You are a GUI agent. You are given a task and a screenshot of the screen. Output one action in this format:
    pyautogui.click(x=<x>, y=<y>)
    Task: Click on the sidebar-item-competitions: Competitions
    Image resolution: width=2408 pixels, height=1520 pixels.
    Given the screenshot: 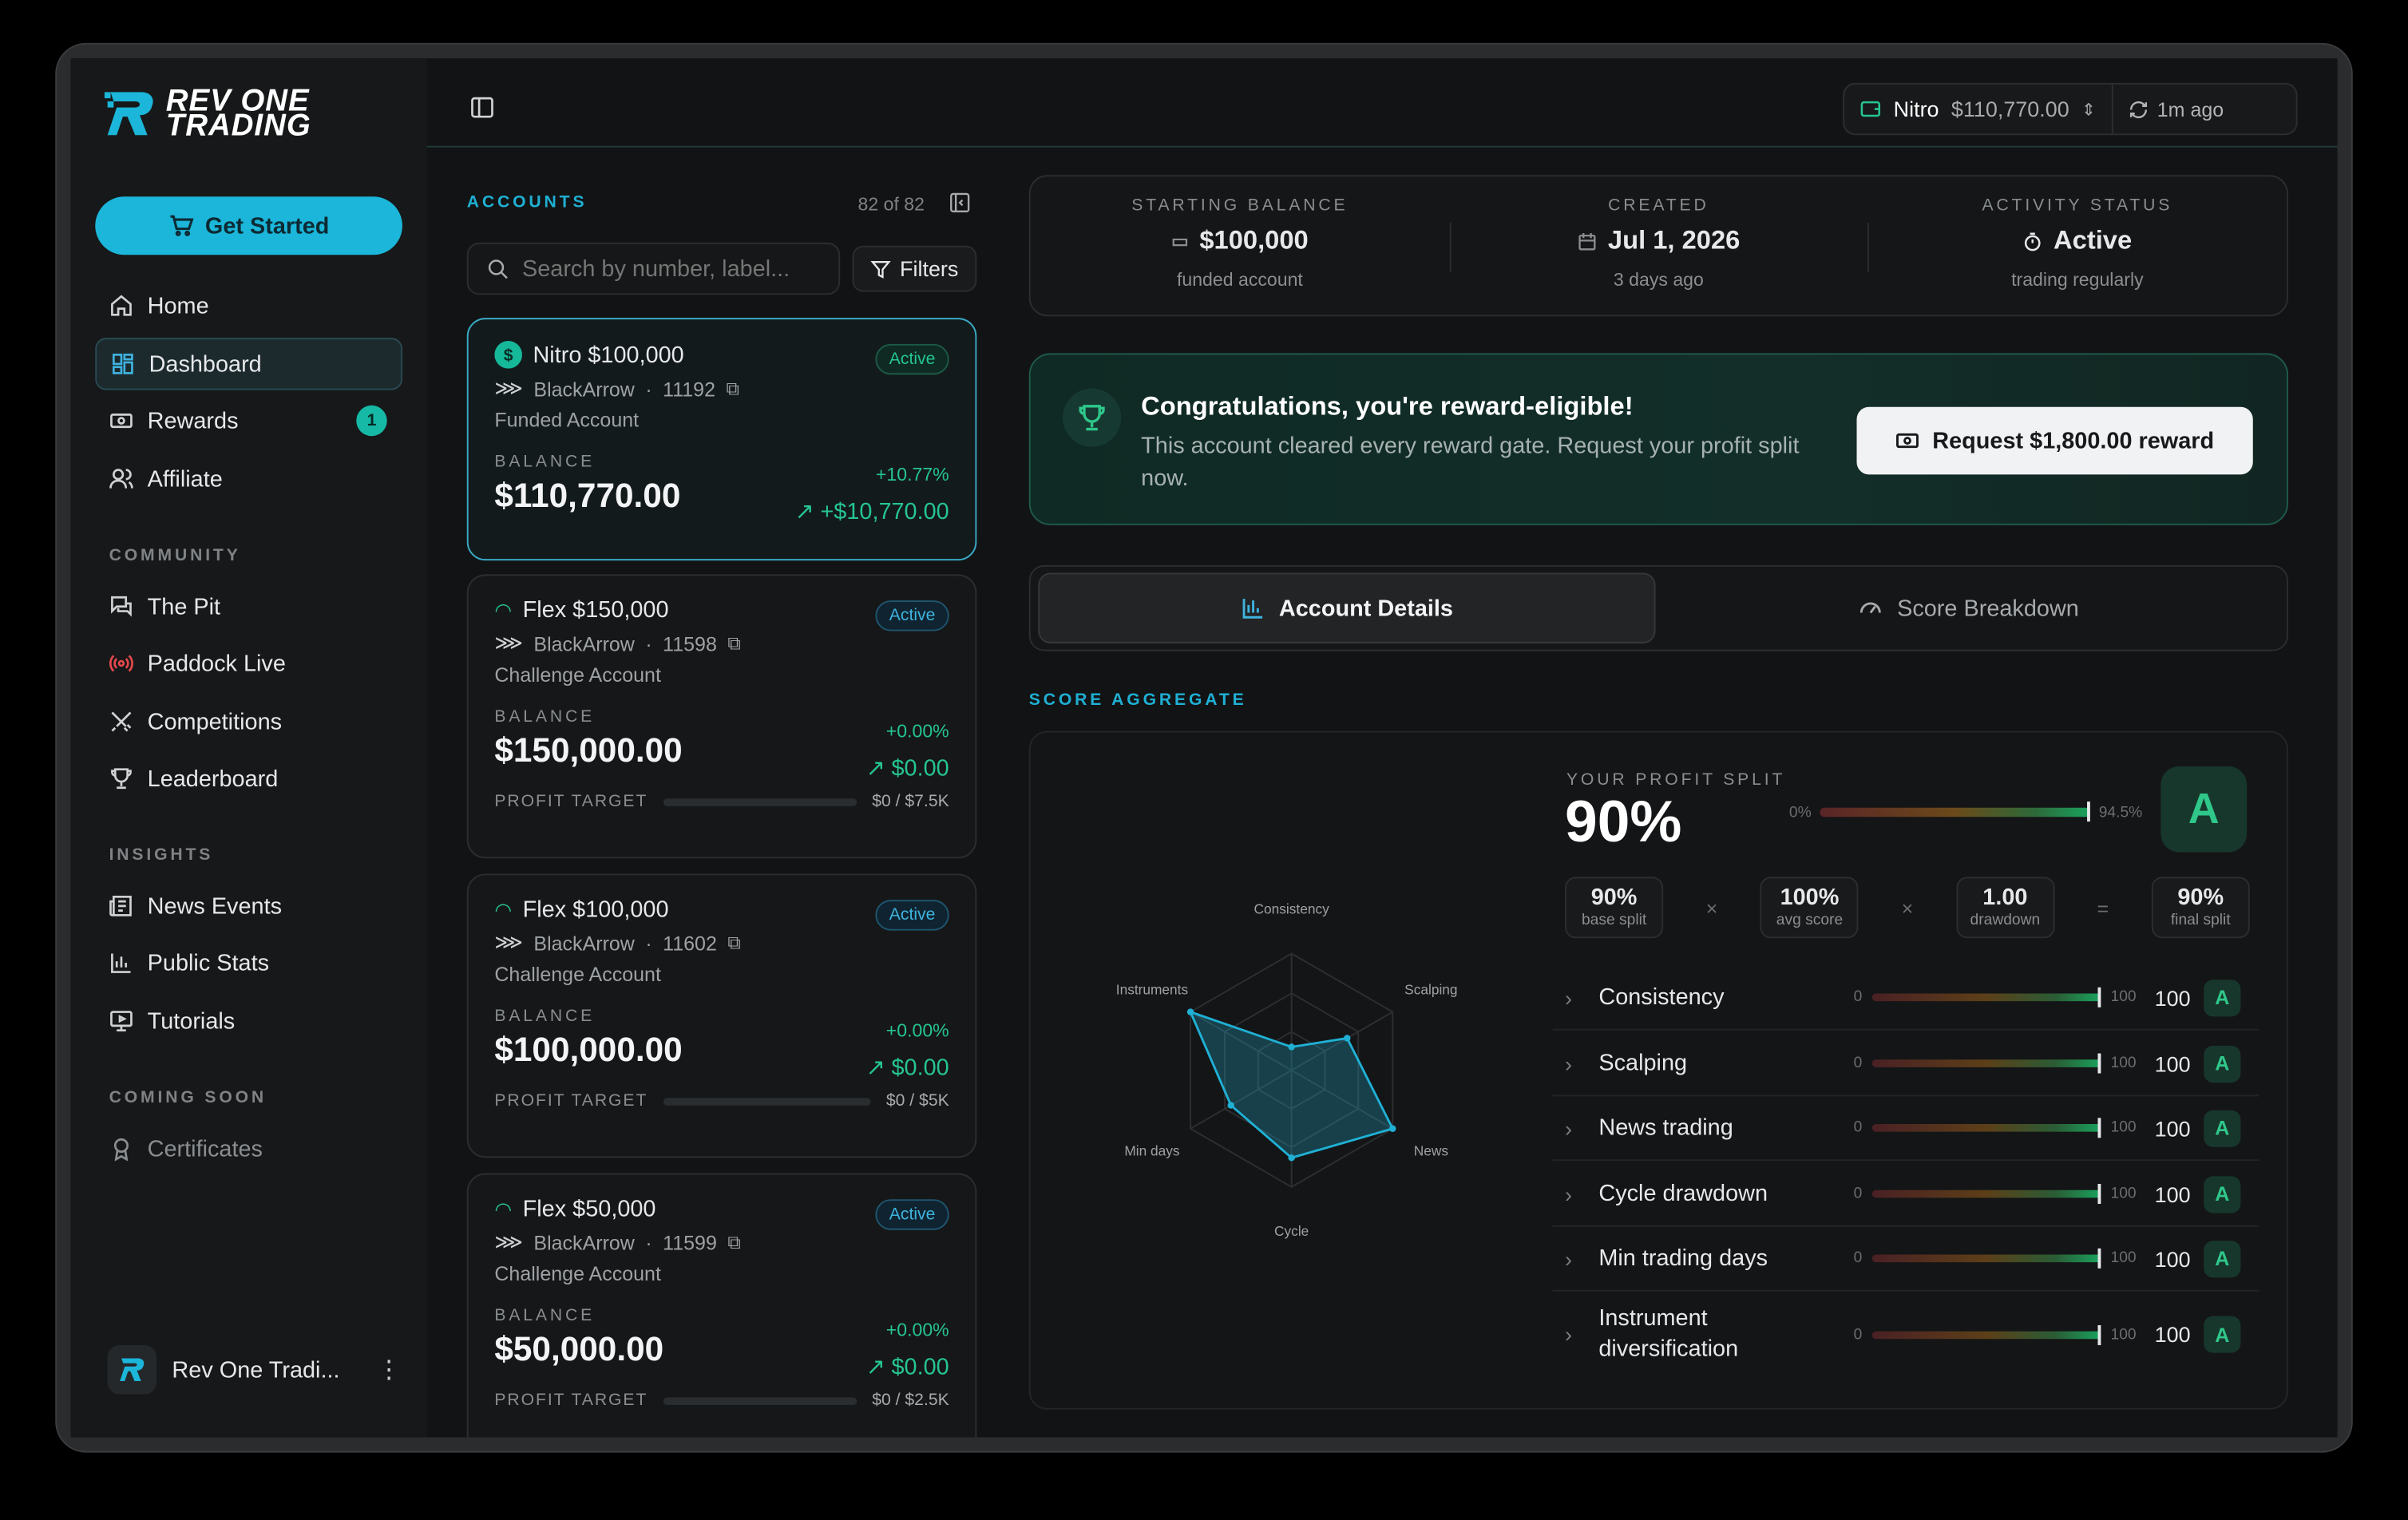 What is the action you would take?
    pyautogui.click(x=248, y=721)
    